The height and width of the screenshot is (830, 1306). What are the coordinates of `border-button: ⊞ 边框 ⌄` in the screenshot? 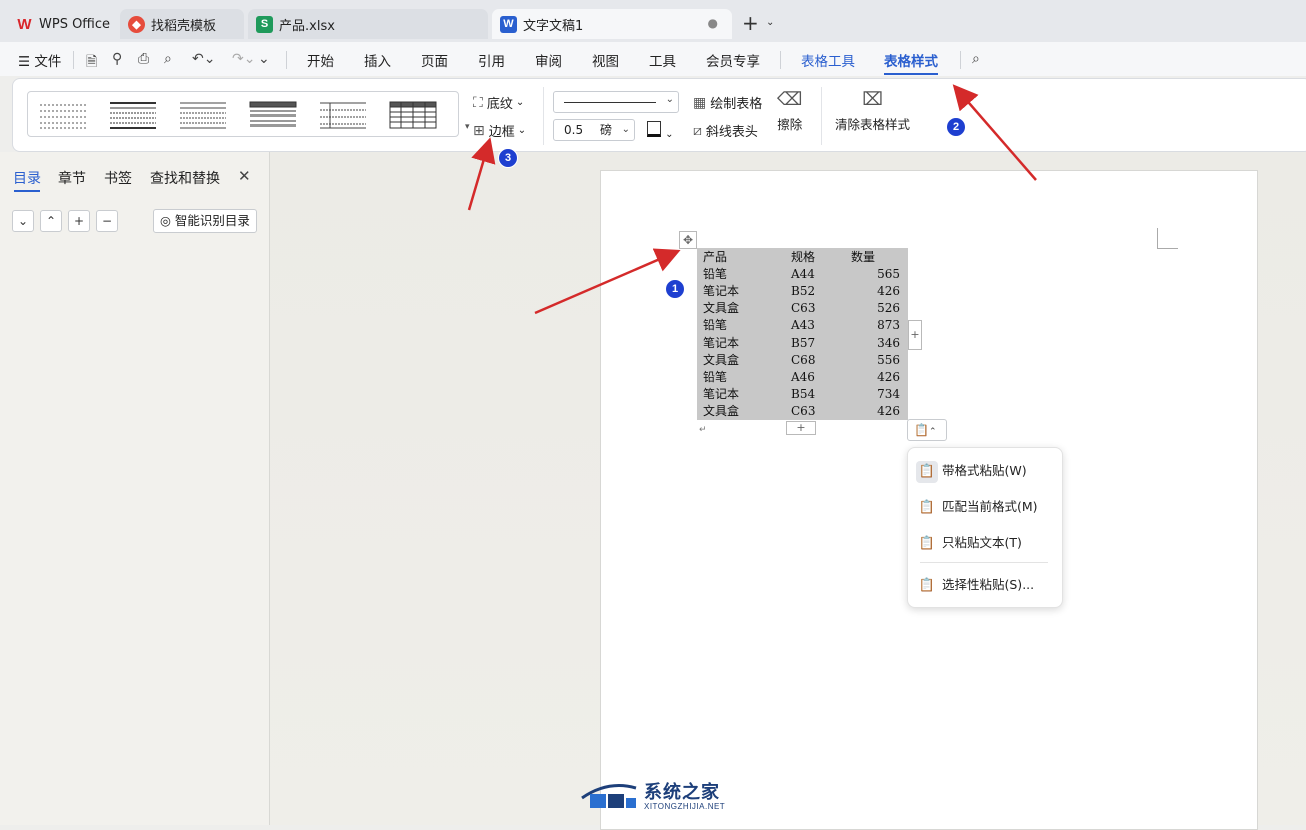 It's located at (499, 131).